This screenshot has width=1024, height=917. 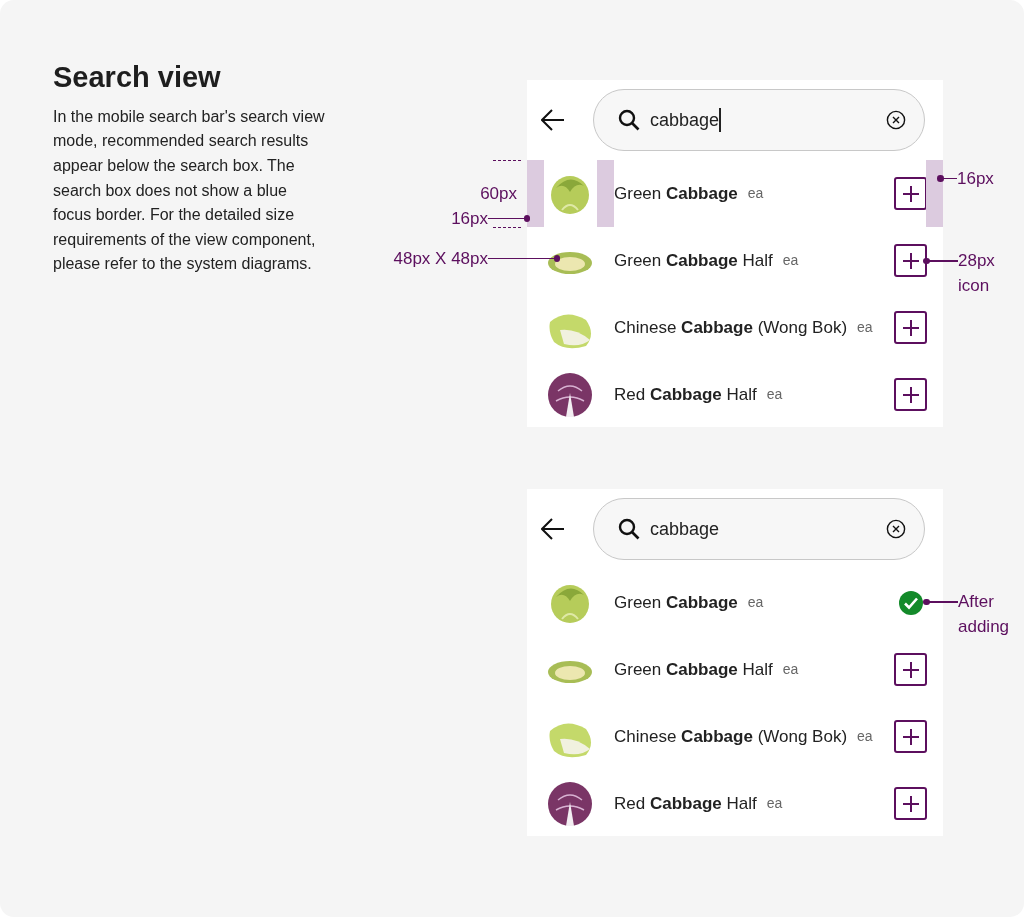 What do you see at coordinates (977, 273) in the screenshot?
I see `annotation-label: 28px icon` at bounding box center [977, 273].